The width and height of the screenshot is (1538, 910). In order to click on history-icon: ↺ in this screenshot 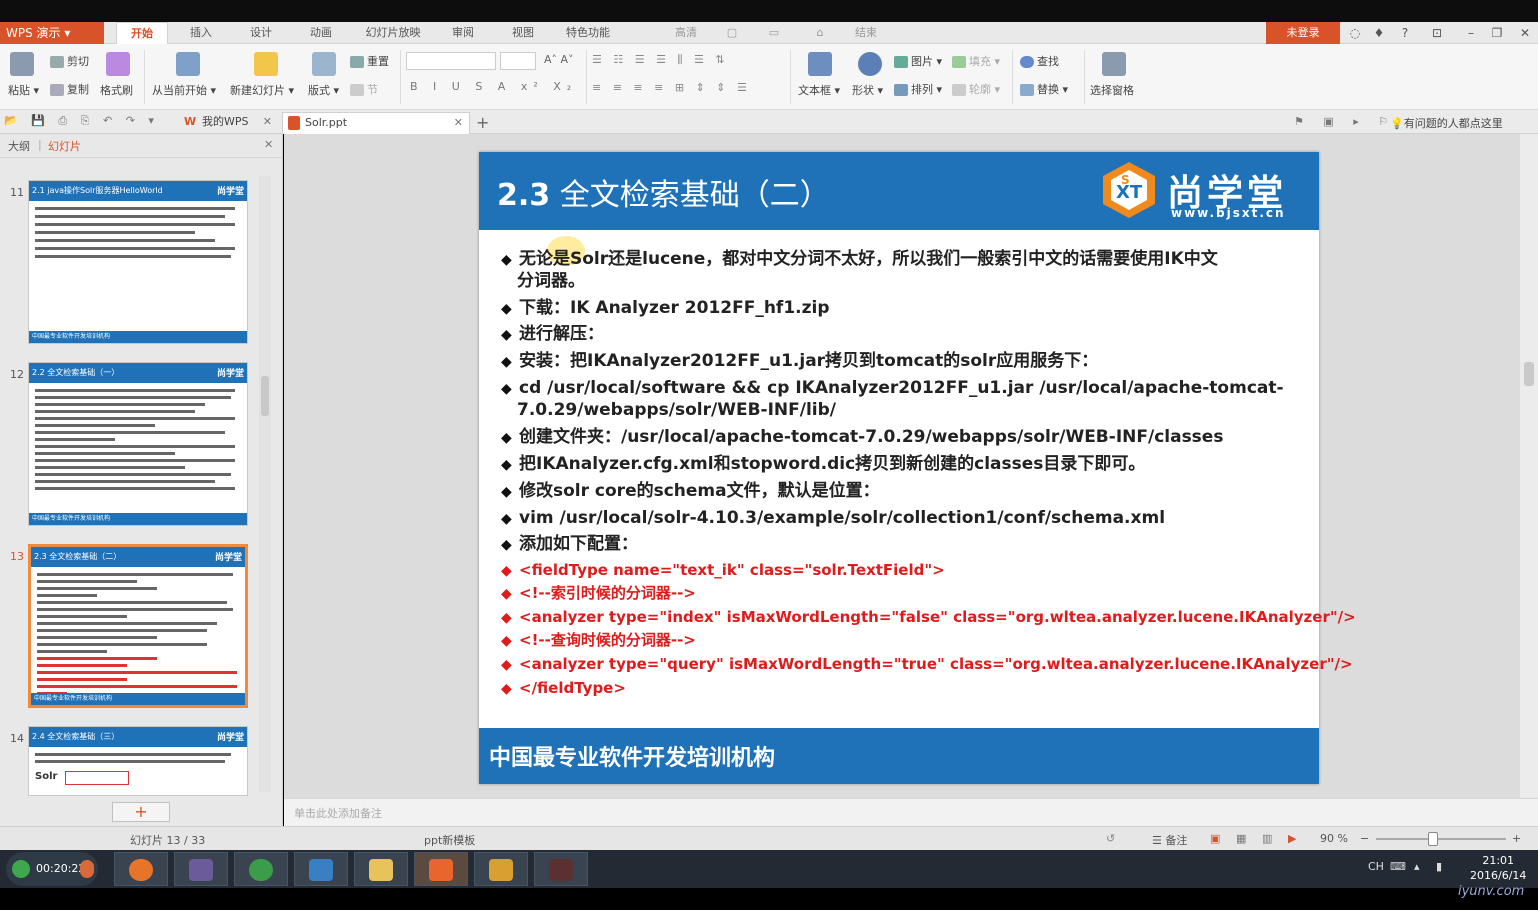, I will do `click(1110, 838)`.